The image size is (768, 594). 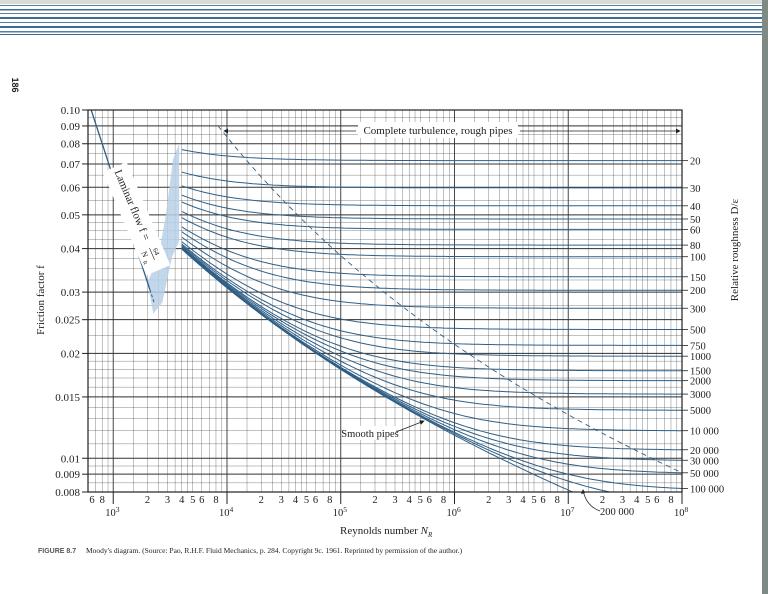 What do you see at coordinates (695, 162) in the screenshot?
I see `roughness-label: 20` at bounding box center [695, 162].